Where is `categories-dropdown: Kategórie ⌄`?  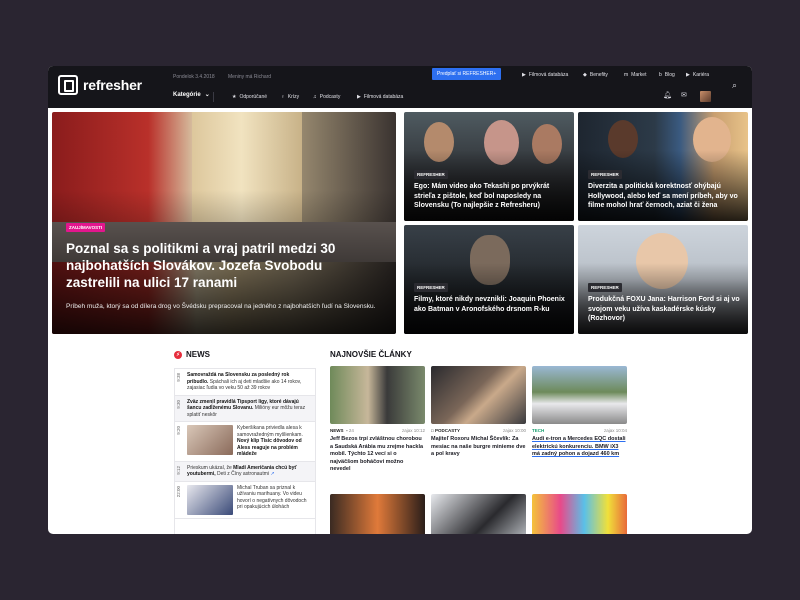
categories-dropdown: Kategórie ⌄ is located at coordinates (191, 95).